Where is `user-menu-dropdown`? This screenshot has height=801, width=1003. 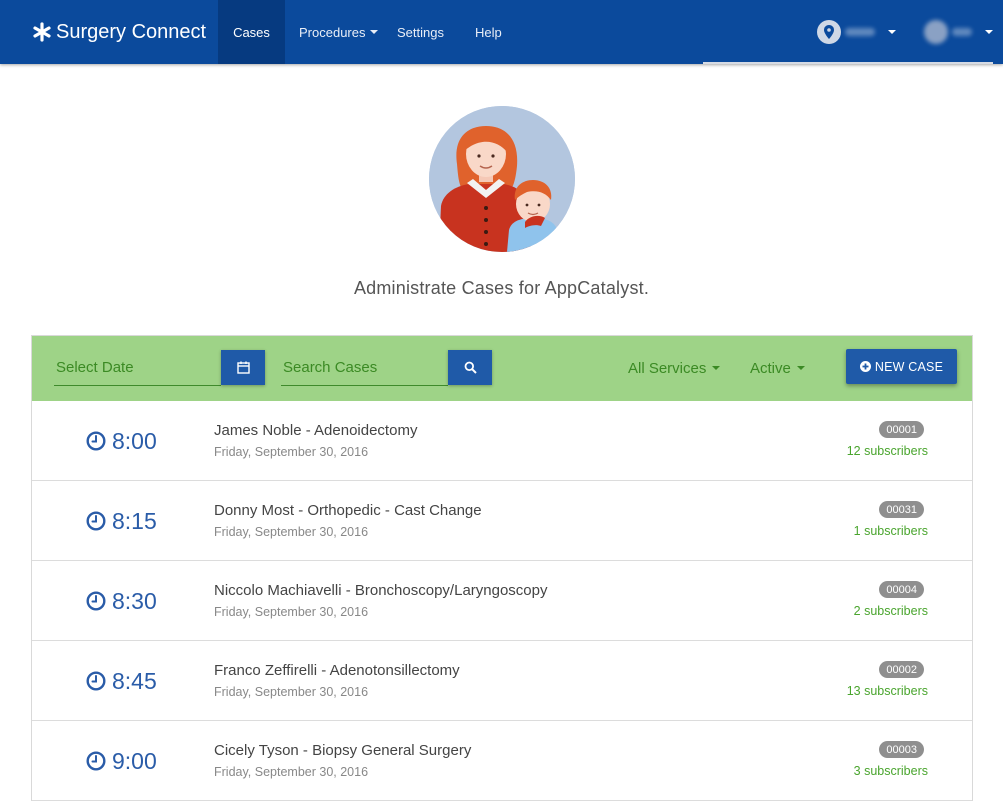 user-menu-dropdown is located at coordinates (958, 32).